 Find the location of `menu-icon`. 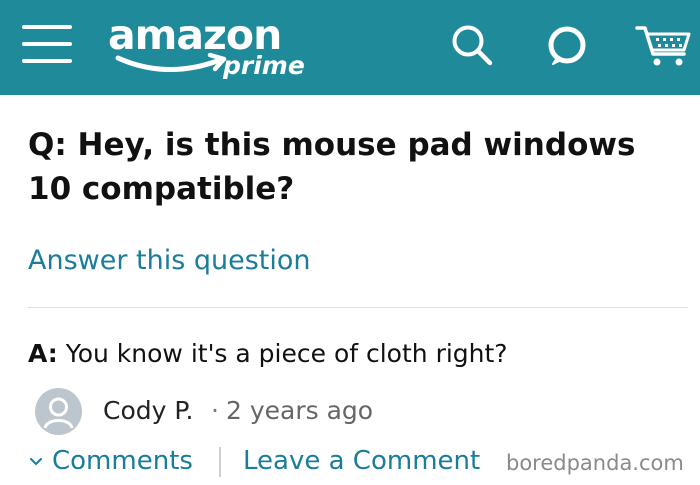

menu-icon is located at coordinates (47, 44).